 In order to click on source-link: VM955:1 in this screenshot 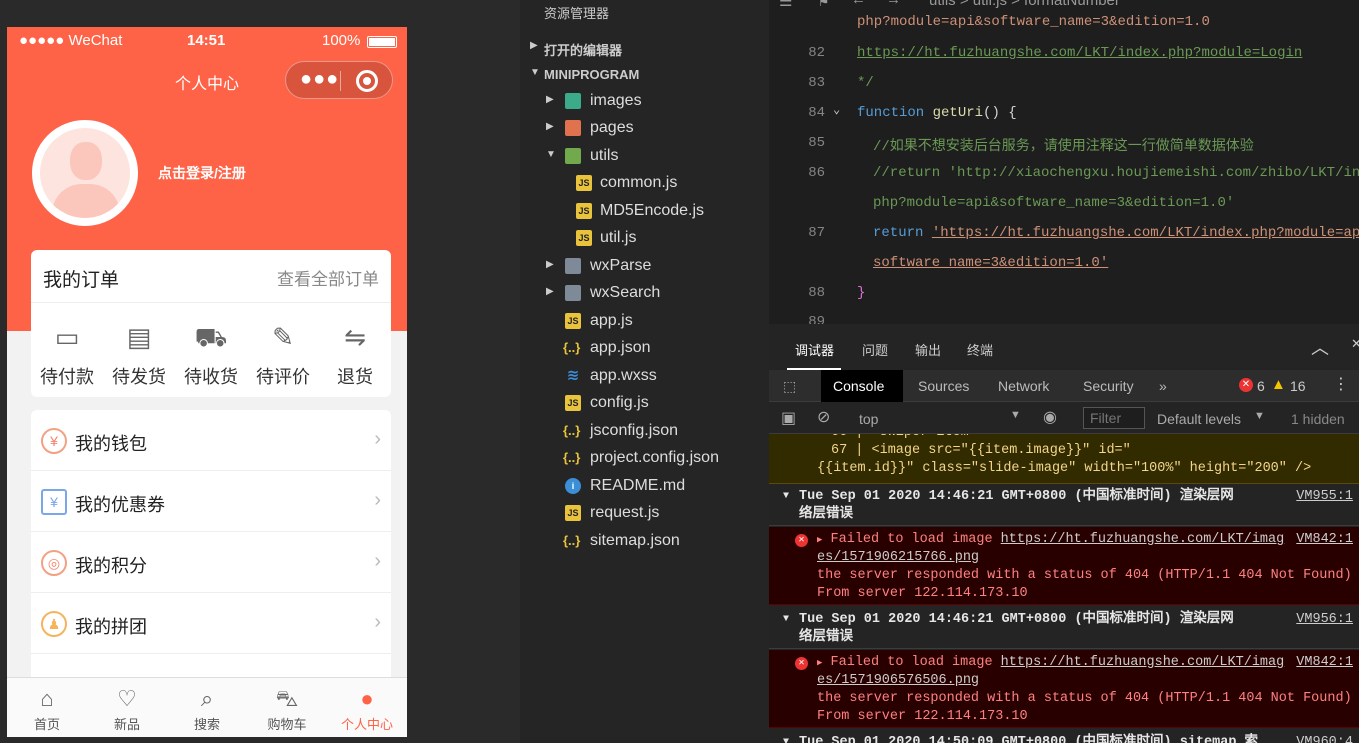, I will do `click(1324, 497)`.